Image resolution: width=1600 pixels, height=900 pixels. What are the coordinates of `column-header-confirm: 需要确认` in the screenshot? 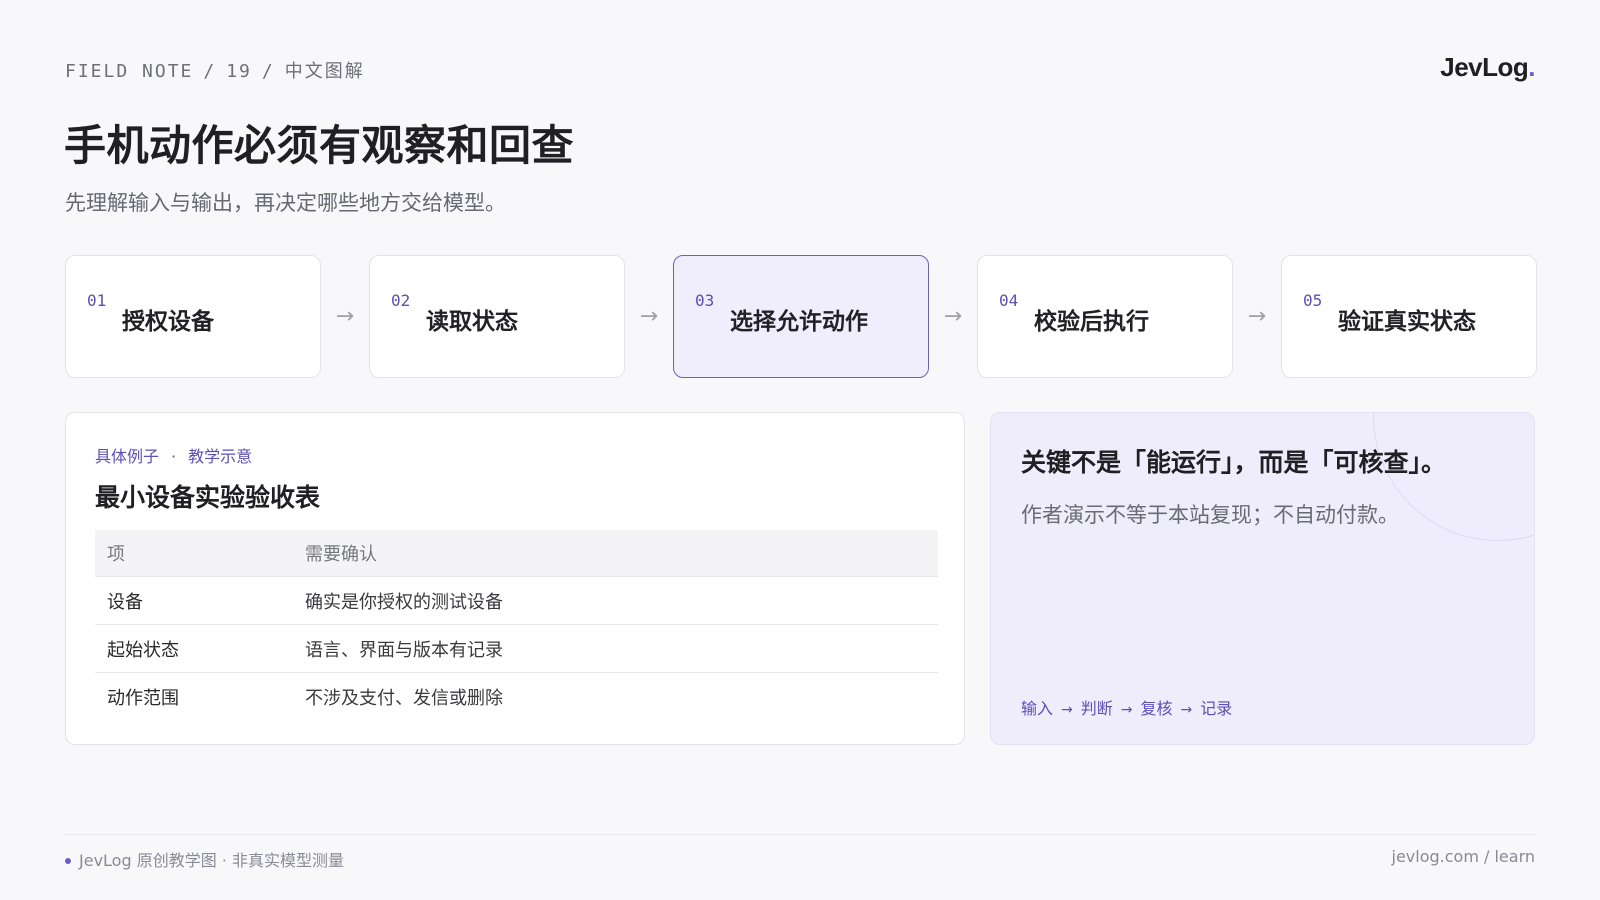 It's located at (341, 554).